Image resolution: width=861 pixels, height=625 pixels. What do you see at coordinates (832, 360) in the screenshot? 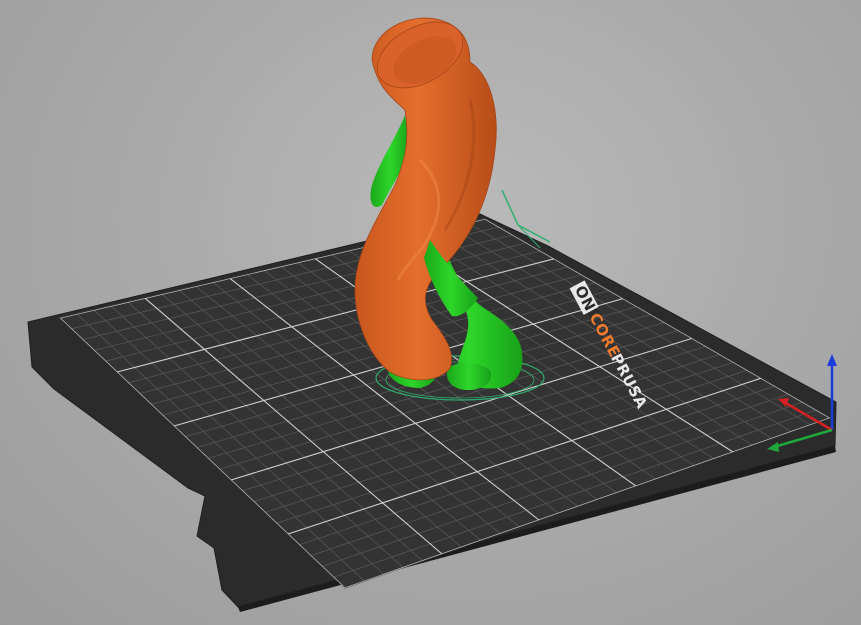
I see `z-axis-arrow` at bounding box center [832, 360].